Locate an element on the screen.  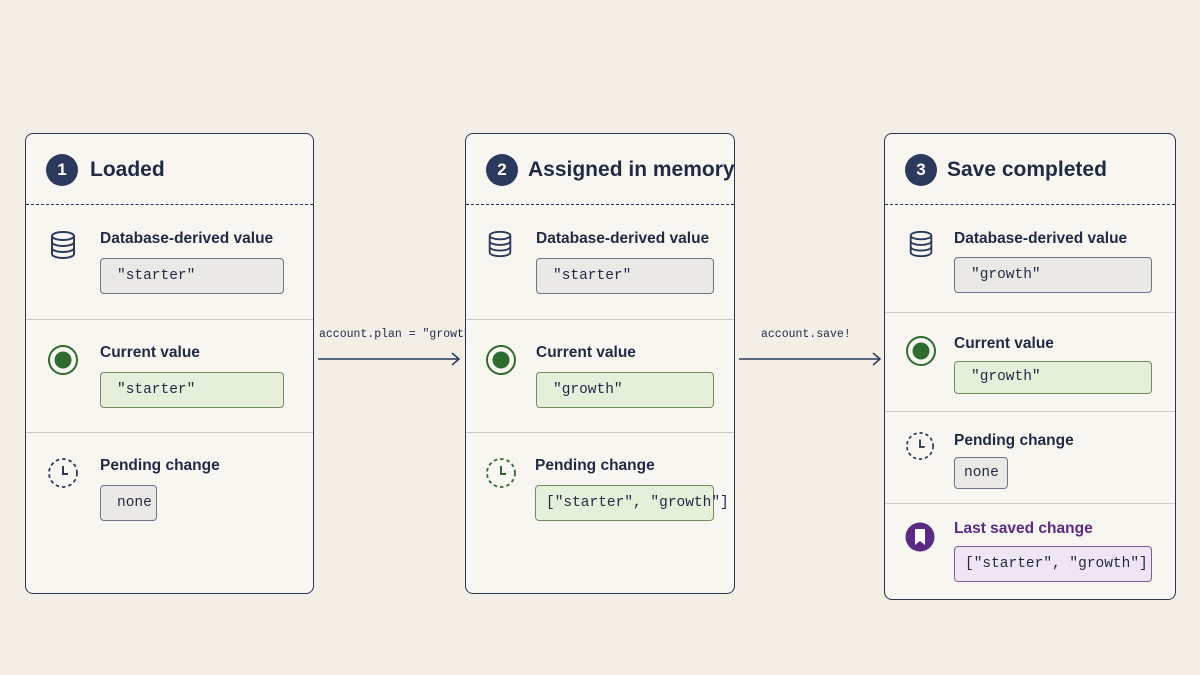
current-value-section: Current value "starter" is located at coordinates (169, 376).